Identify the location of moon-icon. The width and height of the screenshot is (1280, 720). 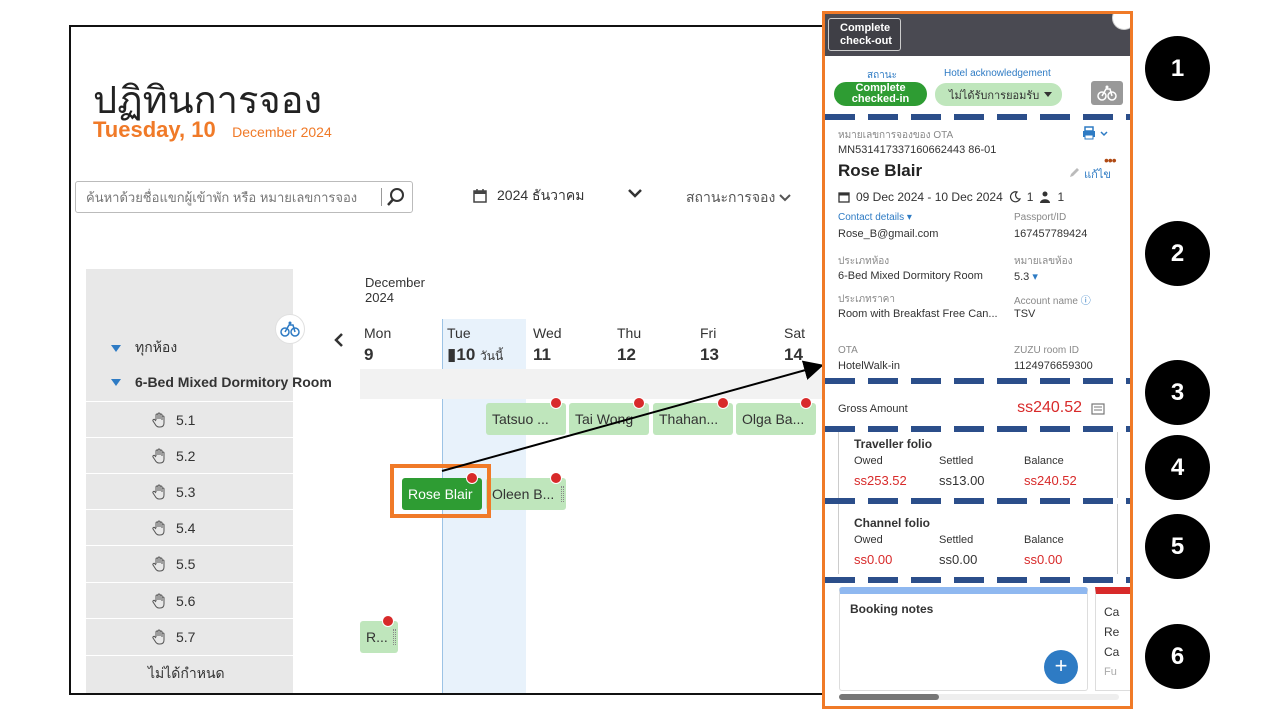
(1015, 197).